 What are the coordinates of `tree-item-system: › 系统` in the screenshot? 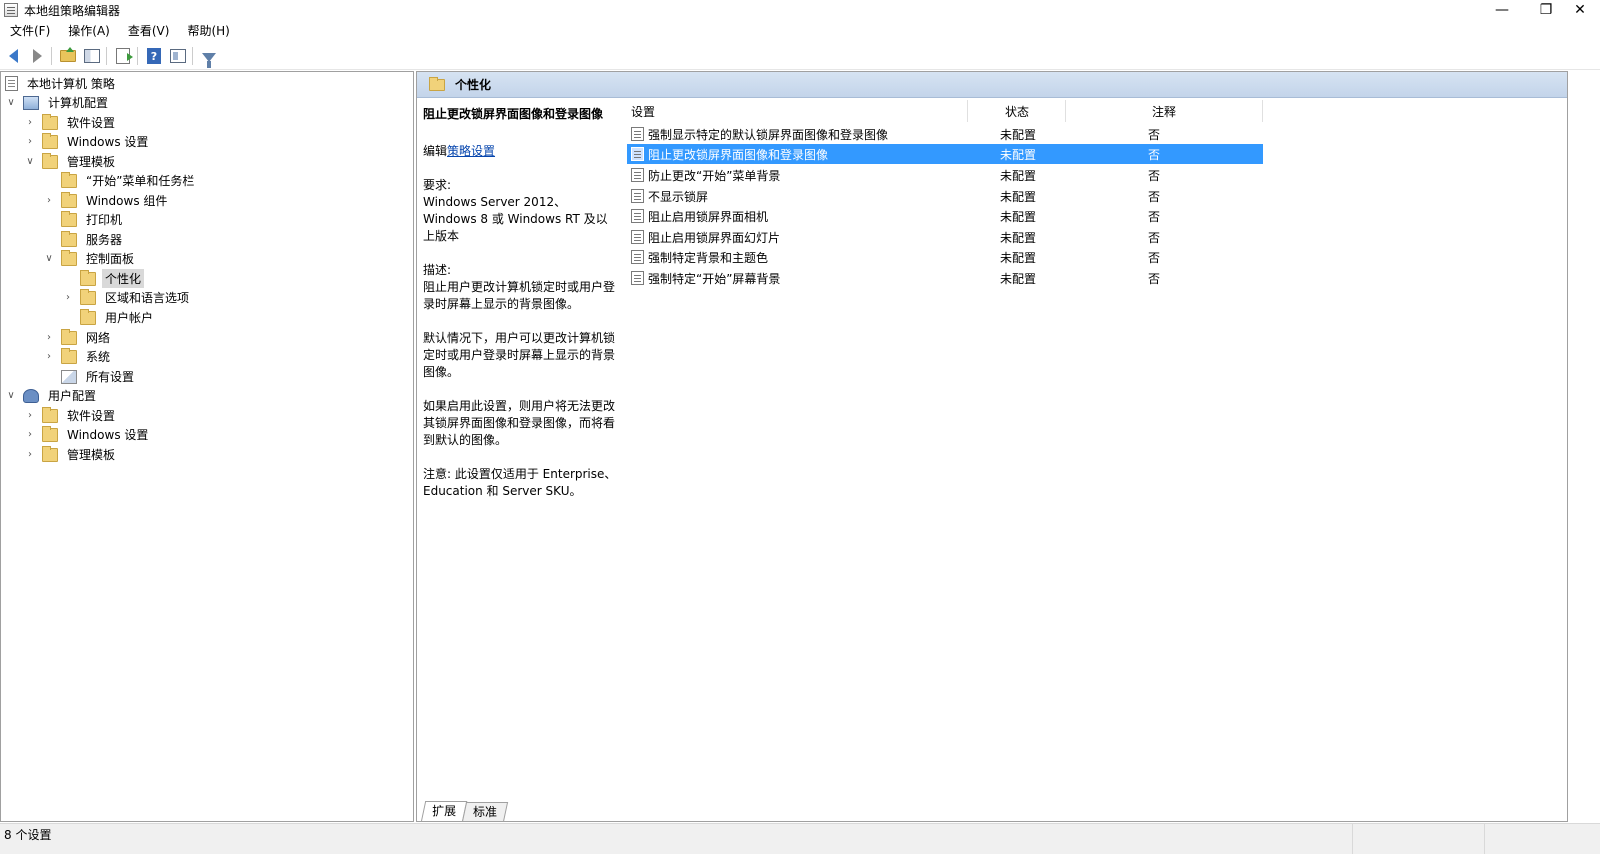 It's located at (78, 356).